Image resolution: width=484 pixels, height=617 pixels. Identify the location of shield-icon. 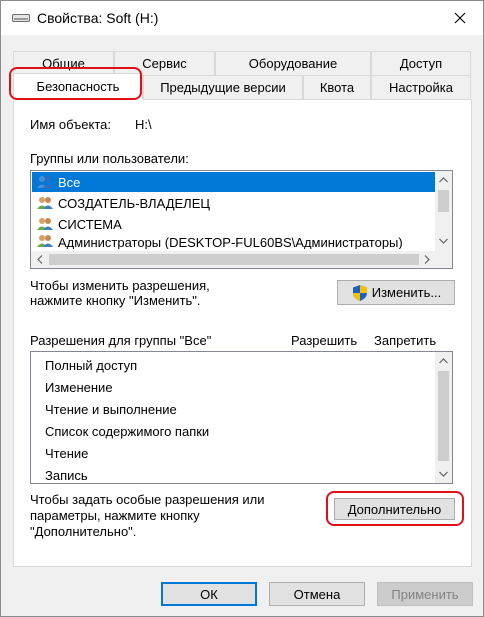
(359, 292).